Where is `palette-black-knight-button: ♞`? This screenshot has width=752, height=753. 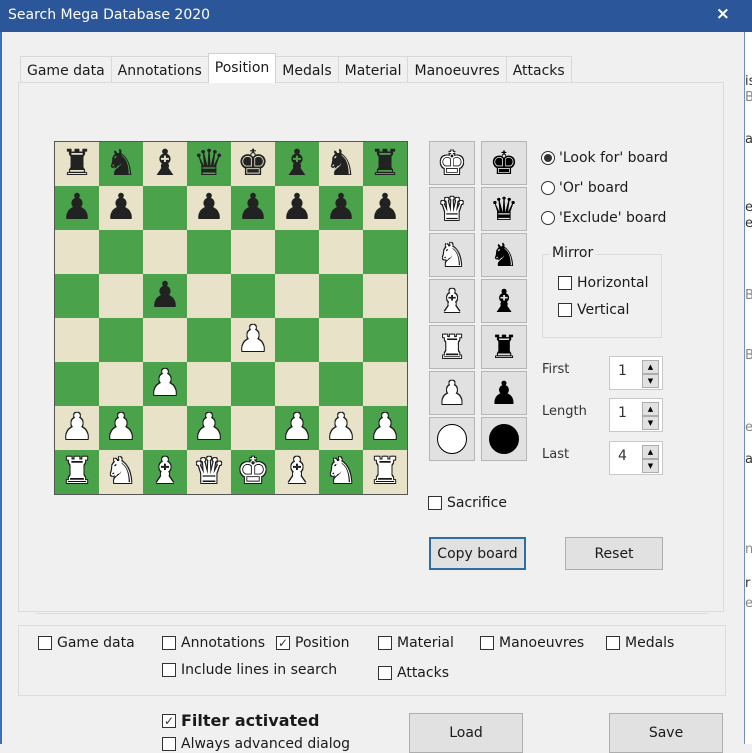
palette-black-knight-button: ♞ is located at coordinates (504, 255).